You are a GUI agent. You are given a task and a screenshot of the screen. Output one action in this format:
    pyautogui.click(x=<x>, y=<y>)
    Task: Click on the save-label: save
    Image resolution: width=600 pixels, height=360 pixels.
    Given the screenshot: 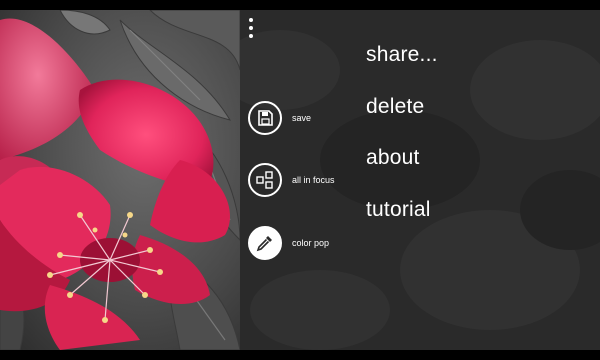 What is the action you would take?
    pyautogui.click(x=302, y=118)
    